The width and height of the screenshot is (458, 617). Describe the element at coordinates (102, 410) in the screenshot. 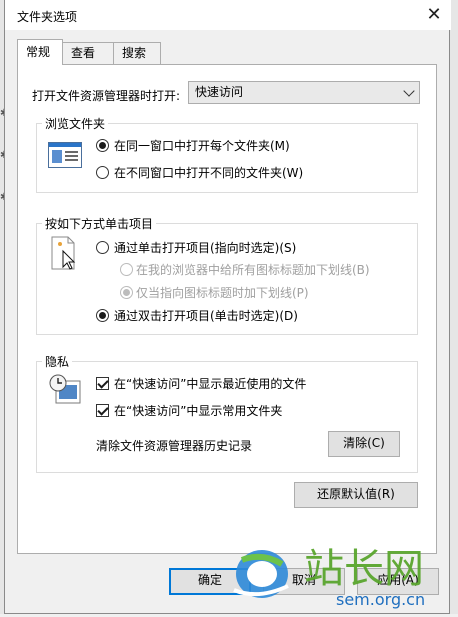

I see `frequent-folders-checkbox` at that location.